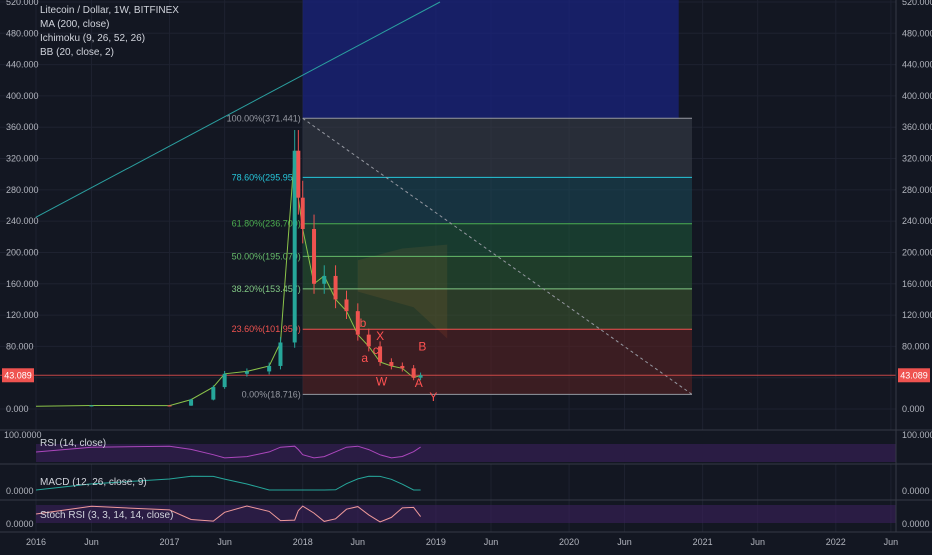 This screenshot has width=932, height=555. Describe the element at coordinates (917, 65) in the screenshot. I see `y-tick-label-right: 440.000` at that location.